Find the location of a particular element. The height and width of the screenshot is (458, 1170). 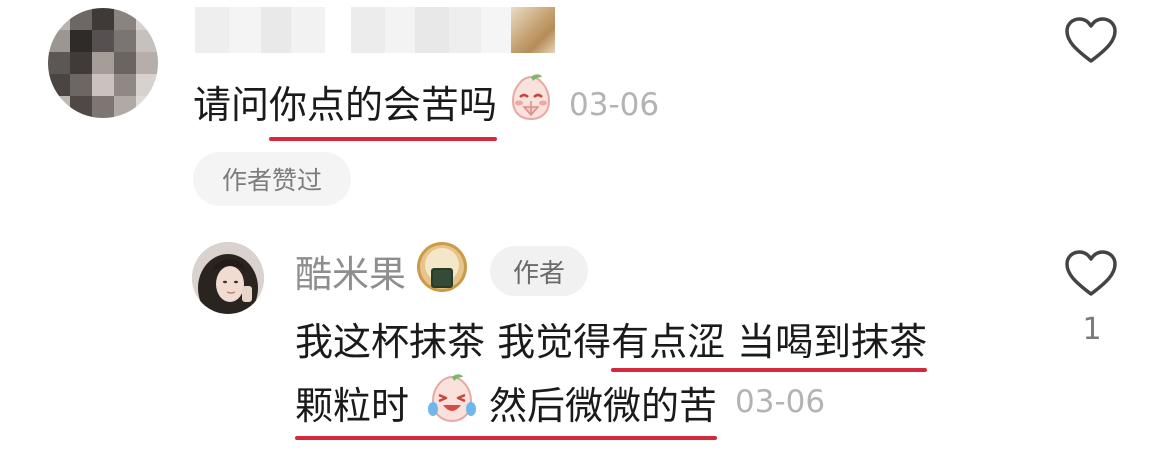

onigiri-badge-icon is located at coordinates (442, 271).